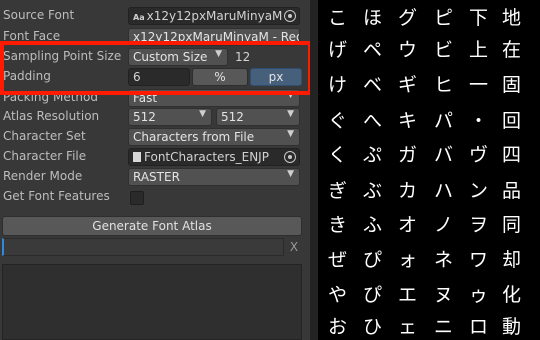  Describe the element at coordinates (373, 18) in the screenshot. I see `atlas-glyph: ほ` at that location.